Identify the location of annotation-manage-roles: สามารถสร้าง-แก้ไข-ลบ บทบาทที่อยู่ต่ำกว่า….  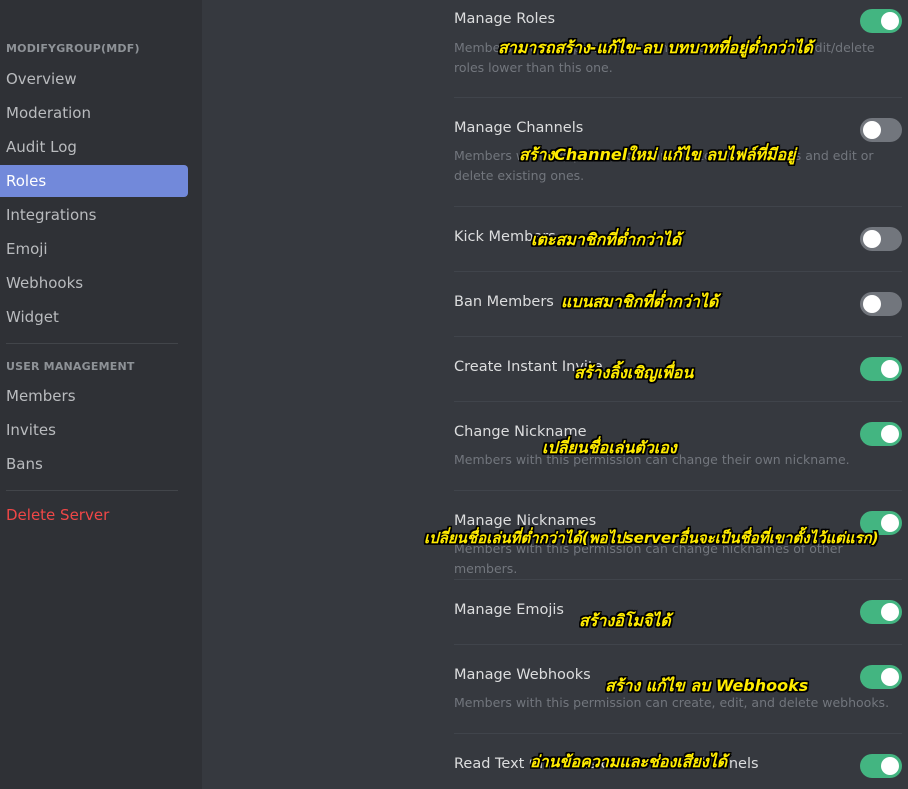
(655, 47).